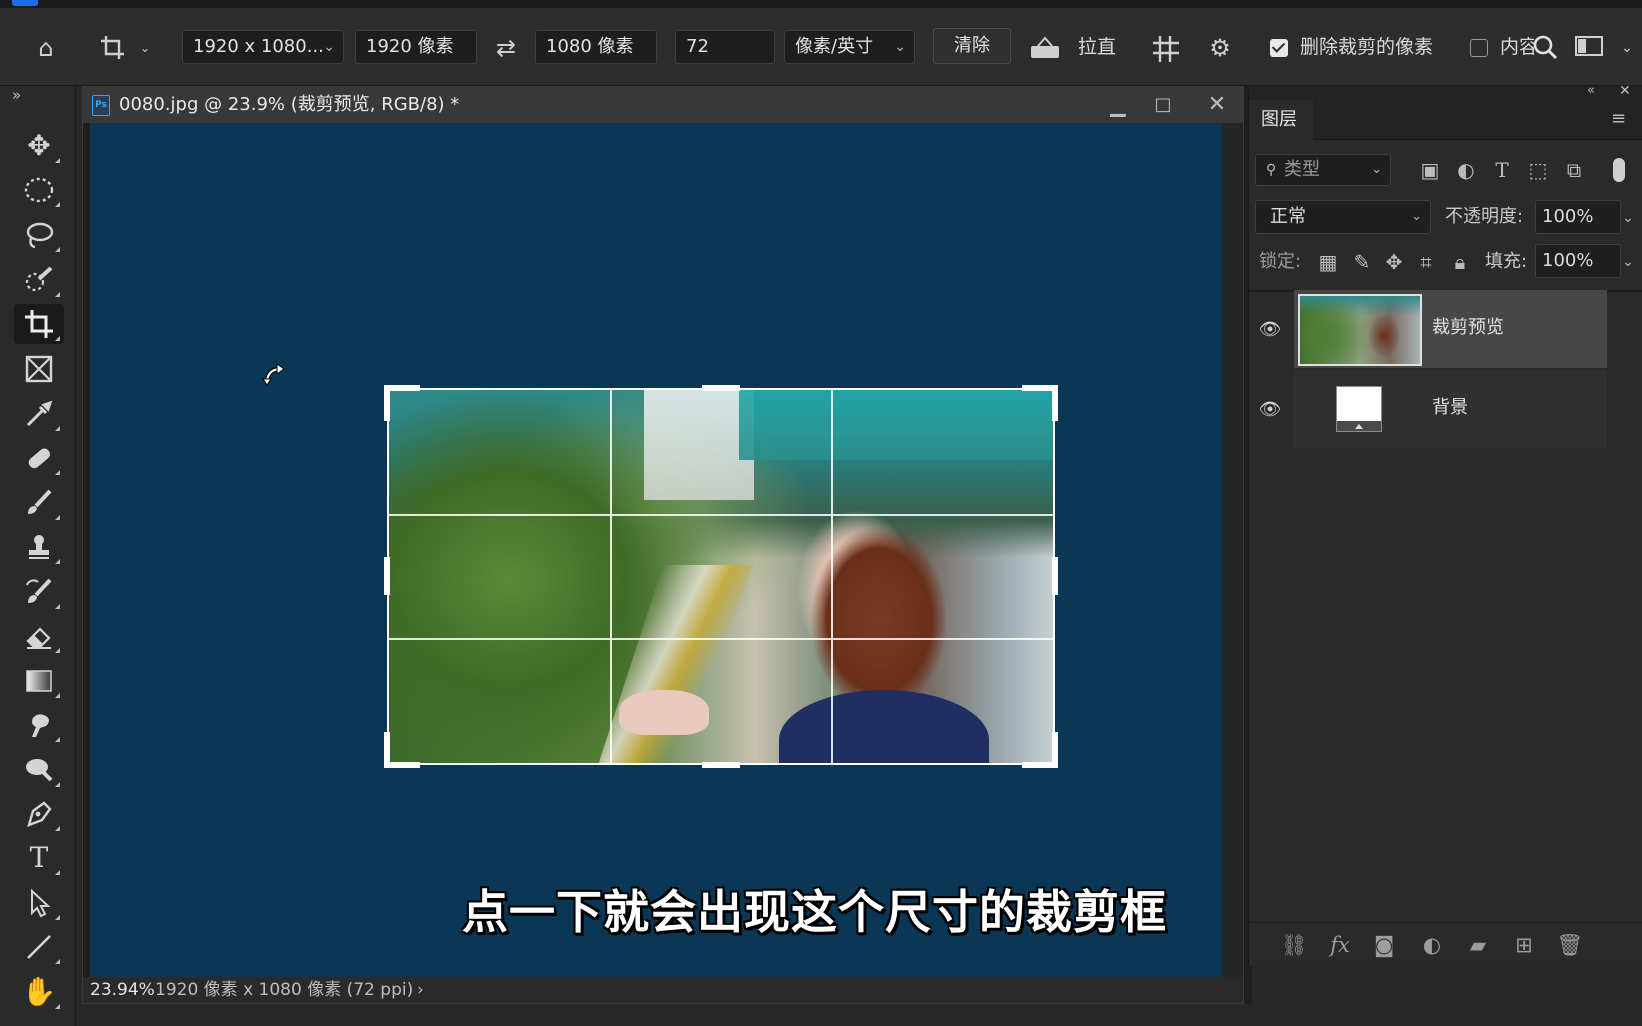 The height and width of the screenshot is (1026, 1642). I want to click on history-brush-tool-icon, so click(39, 592).